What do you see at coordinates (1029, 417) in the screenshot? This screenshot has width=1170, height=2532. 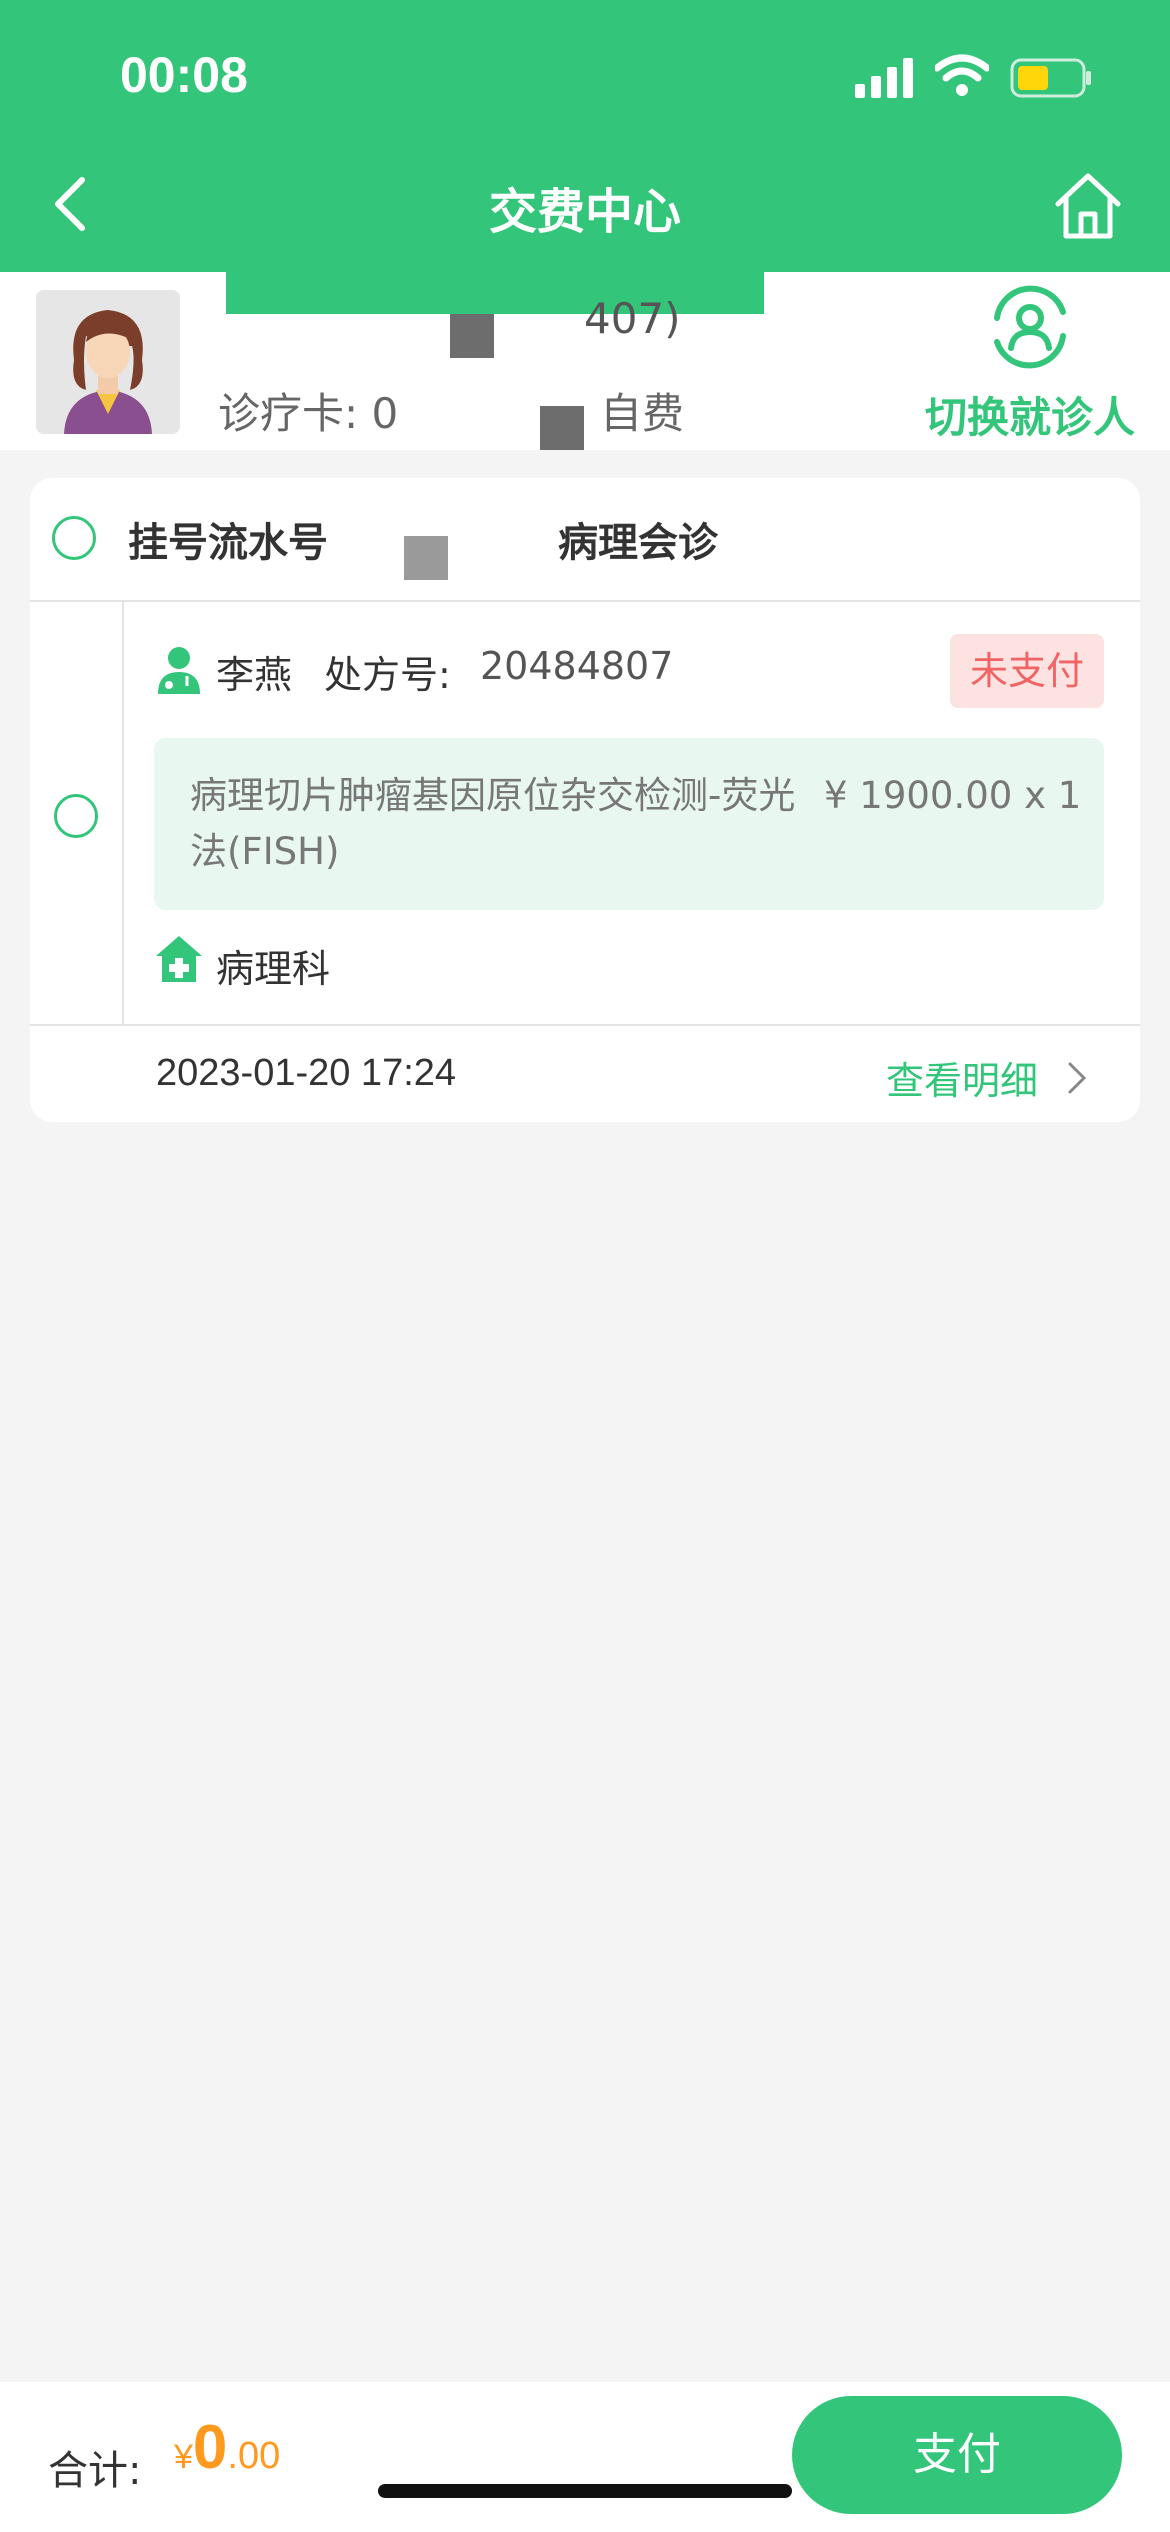 I see `switch-patient-label: 切换就诊人` at bounding box center [1029, 417].